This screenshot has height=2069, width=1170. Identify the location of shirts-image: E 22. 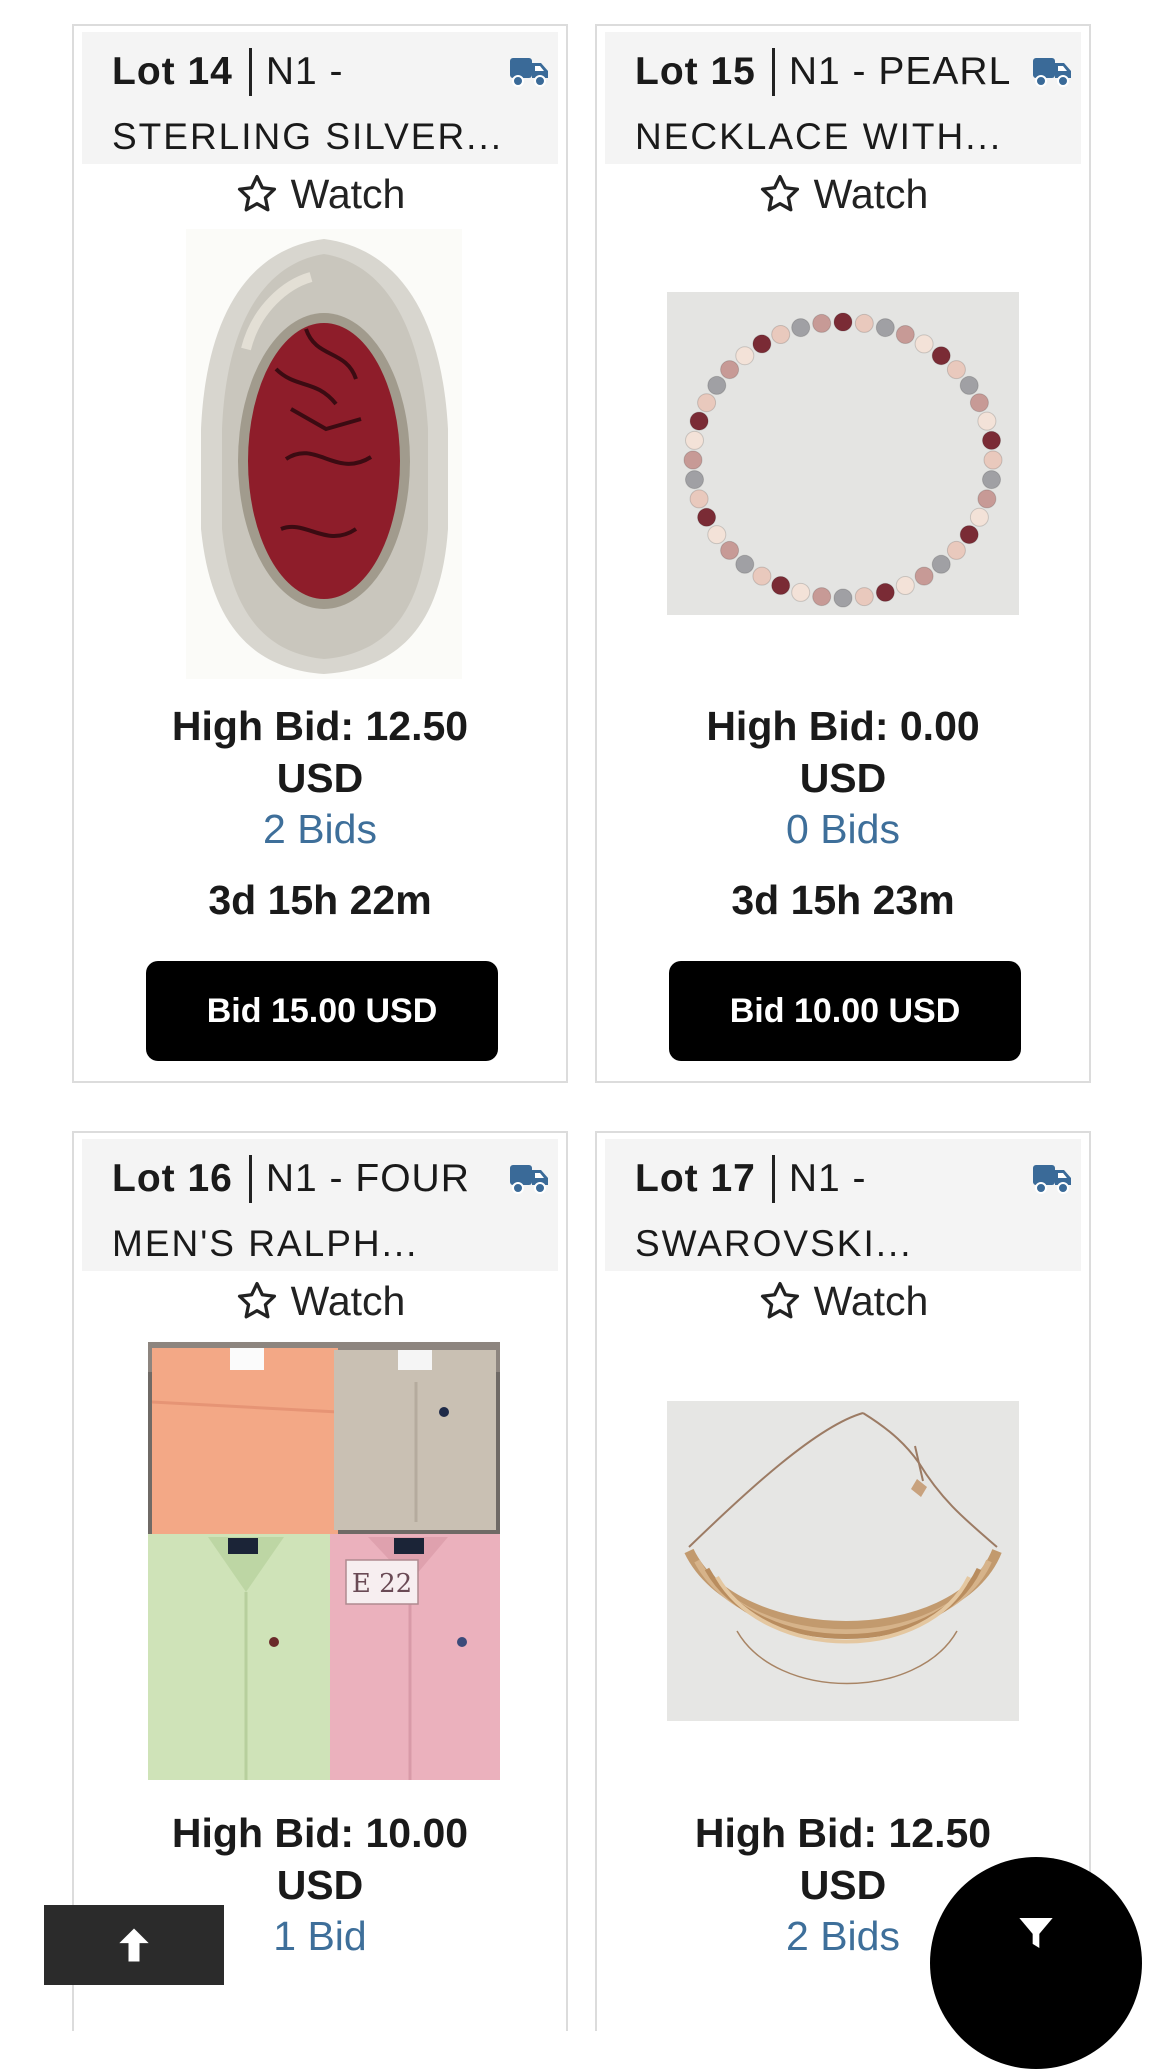
(324, 1561).